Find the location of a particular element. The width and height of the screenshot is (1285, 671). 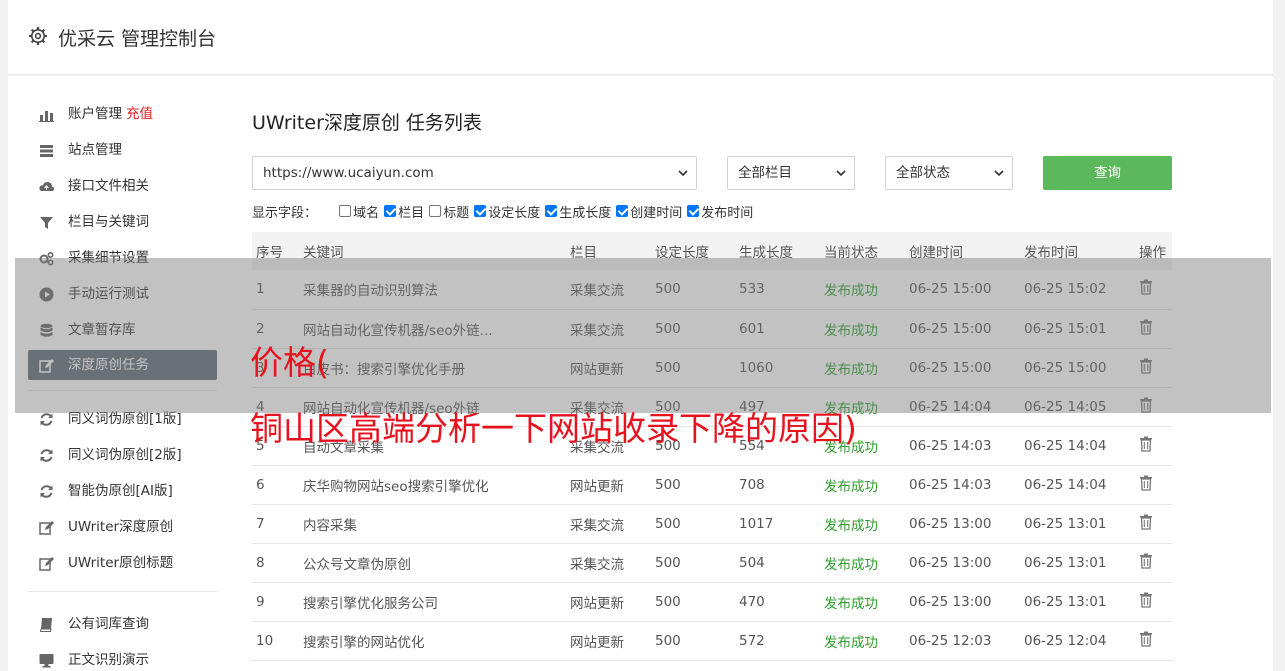

sidebar-item-a-1: 站点管理 is located at coordinates (122, 150).